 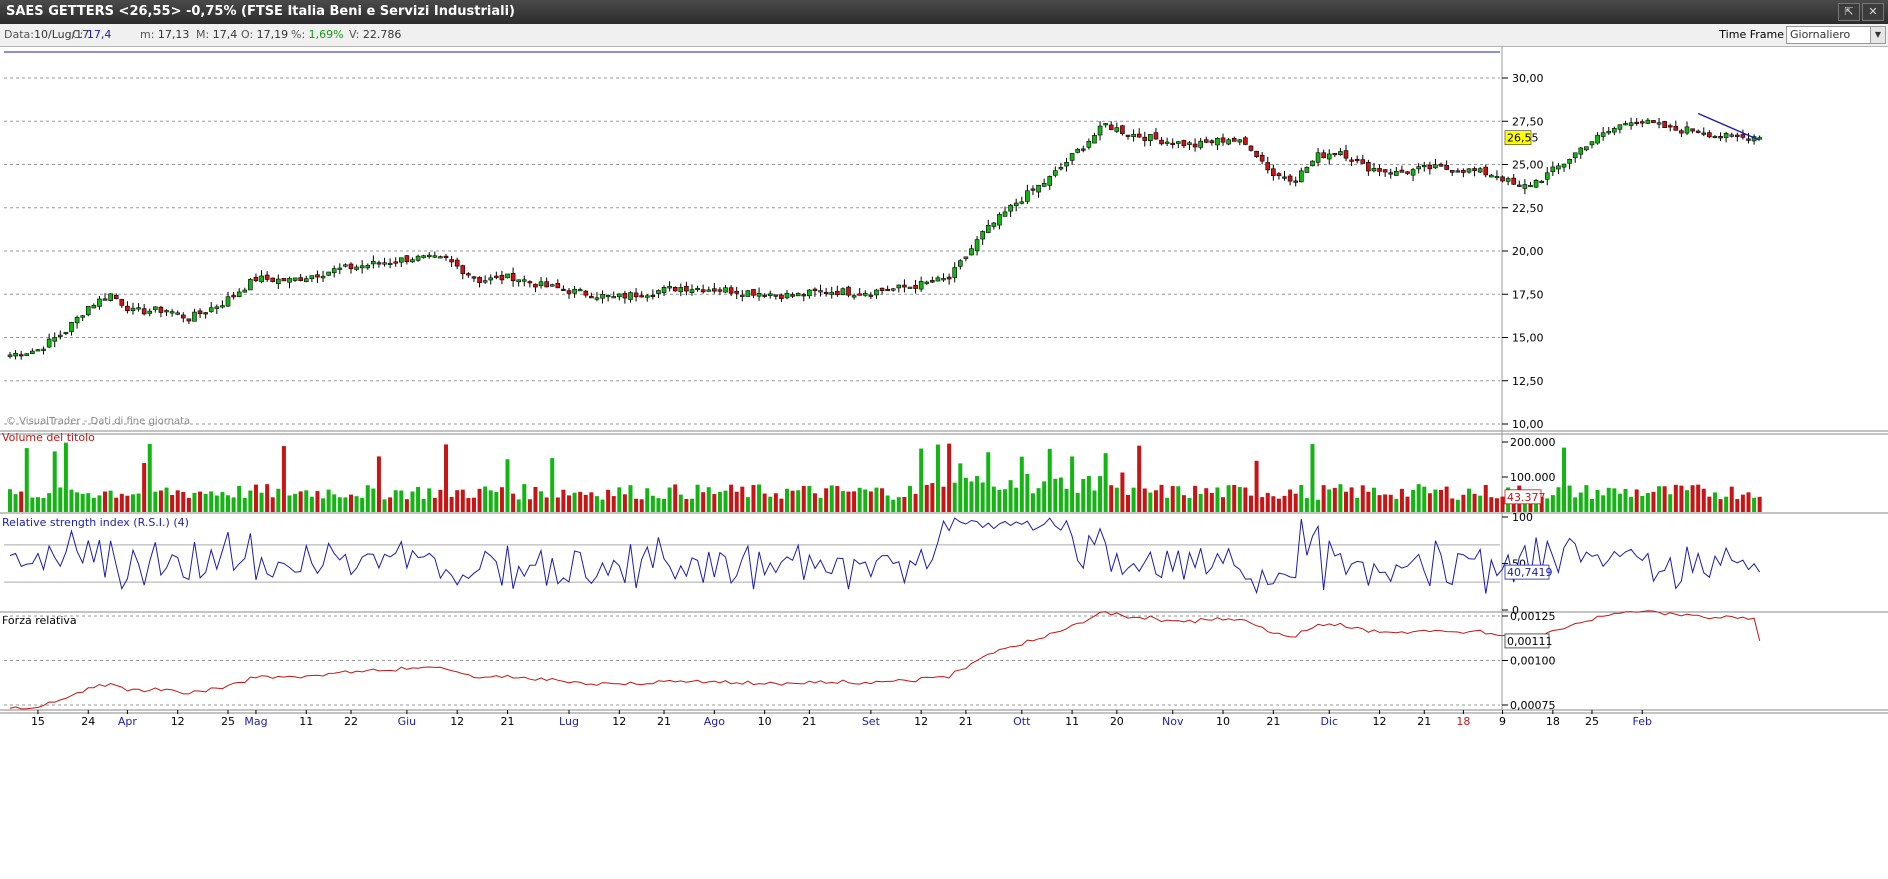 I want to click on restore-icon: ⇱, so click(x=1849, y=12).